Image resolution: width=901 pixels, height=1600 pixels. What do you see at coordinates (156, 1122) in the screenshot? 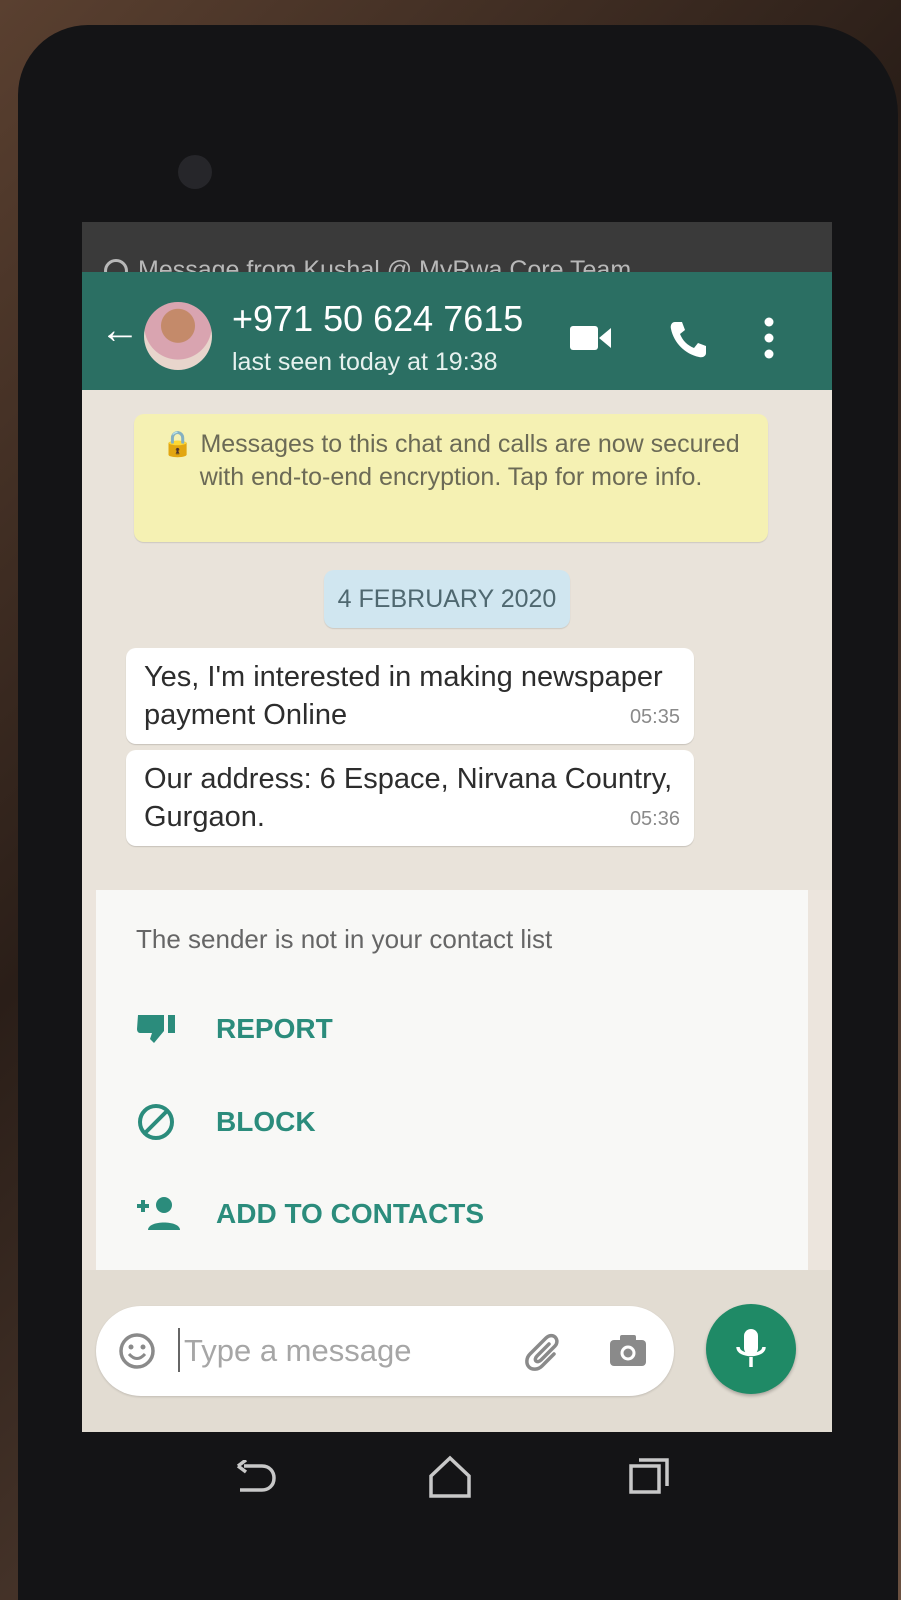
I see `block-icon` at bounding box center [156, 1122].